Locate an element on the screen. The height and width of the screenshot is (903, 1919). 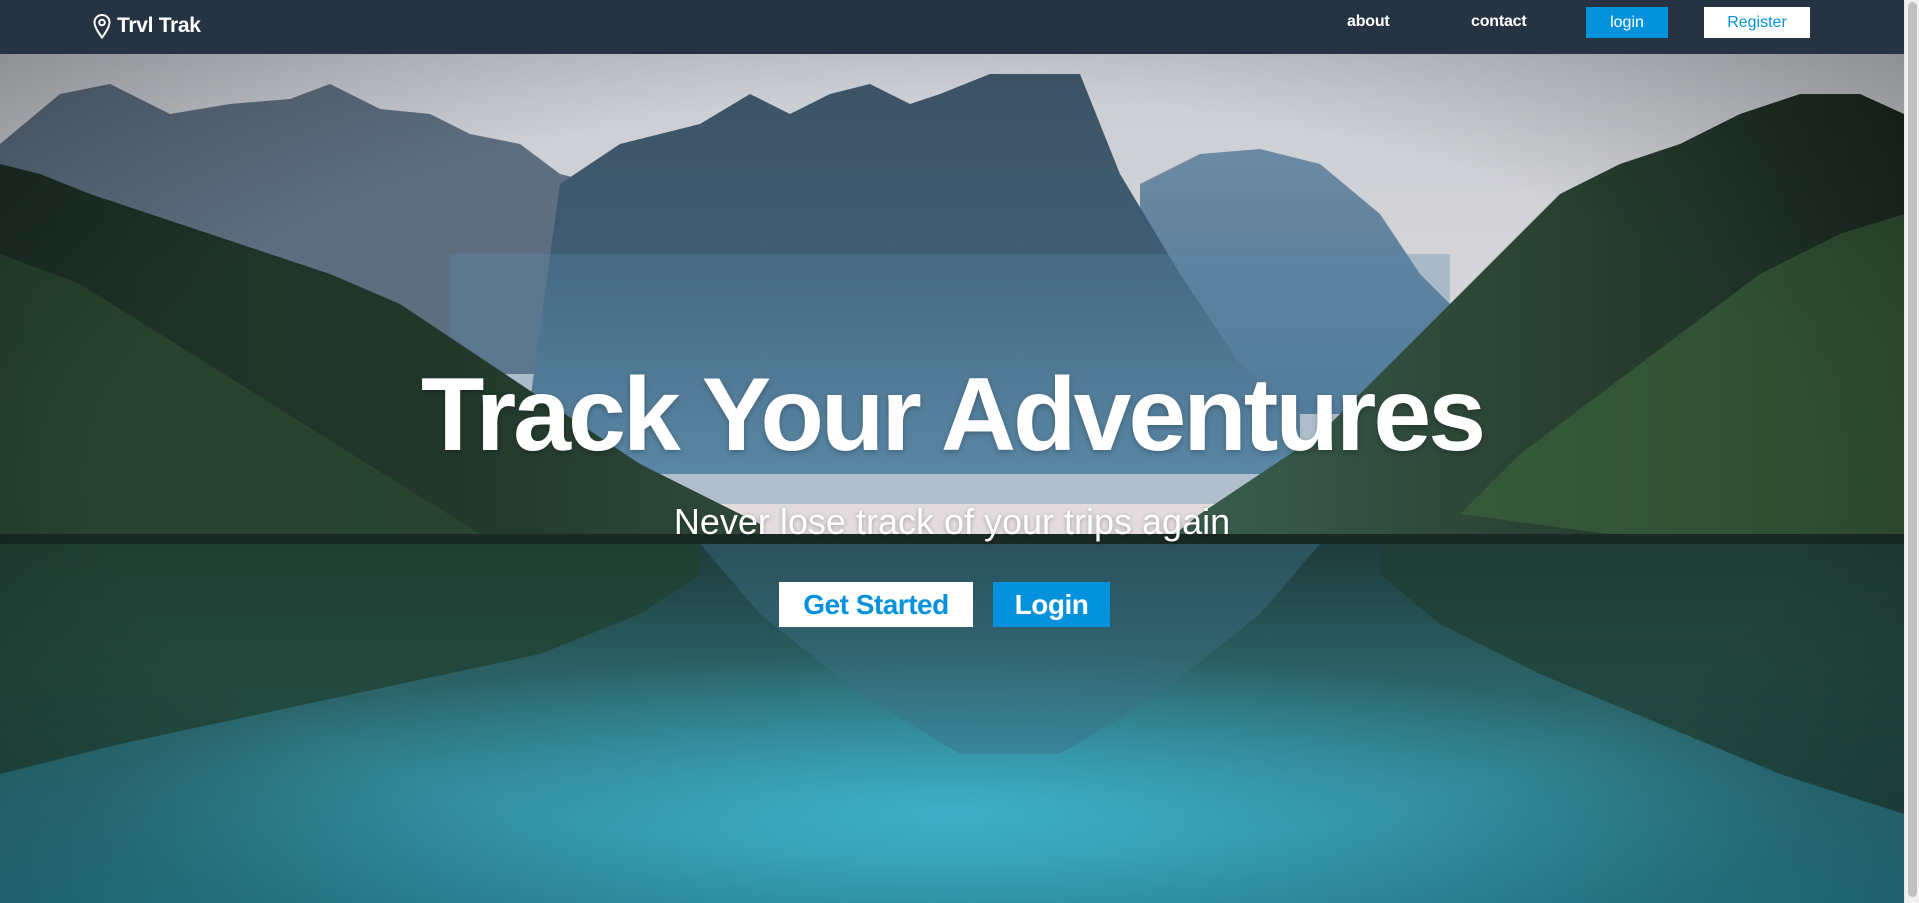
brand-logo: Trvl Trak is located at coordinates (147, 26).